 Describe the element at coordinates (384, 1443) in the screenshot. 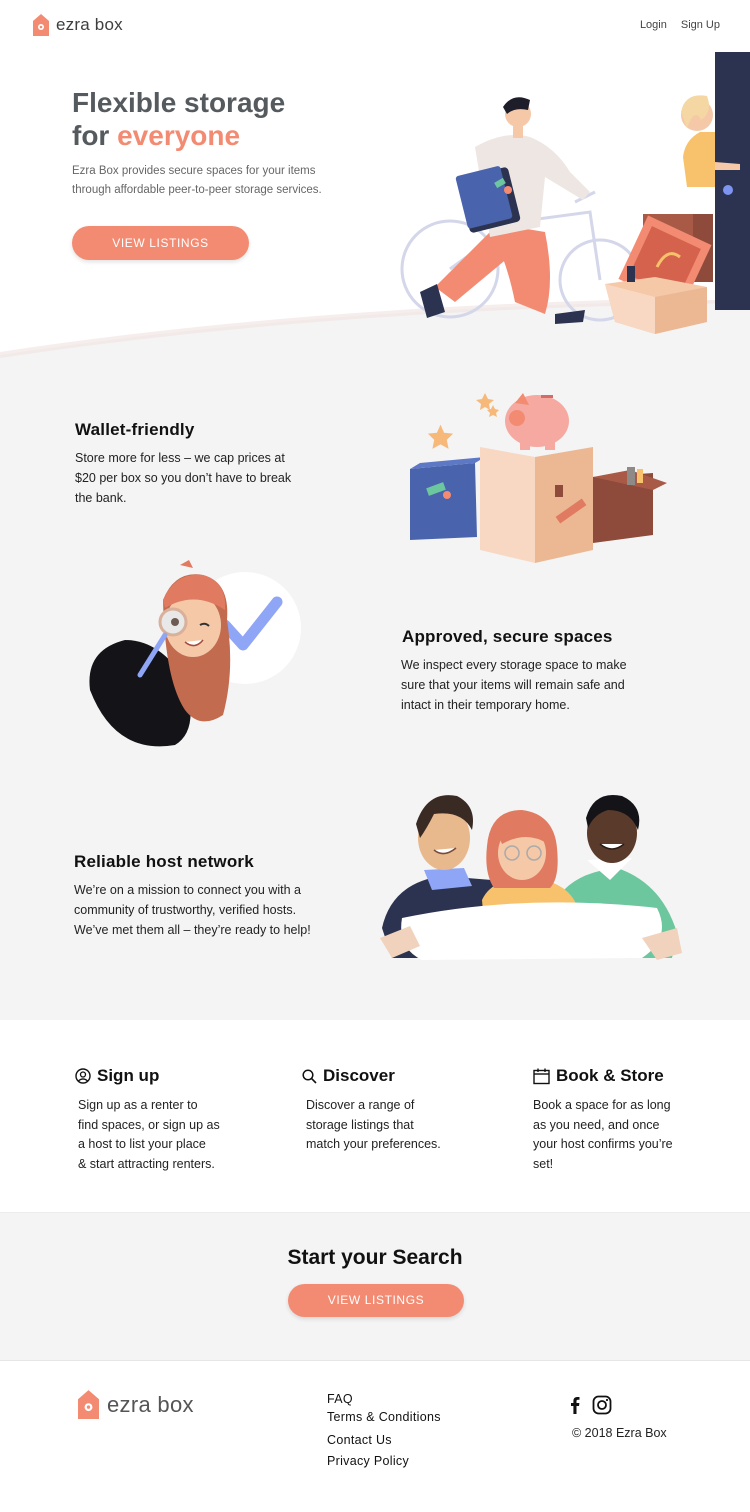

I see `footer-link-contact: Contact Us` at that location.